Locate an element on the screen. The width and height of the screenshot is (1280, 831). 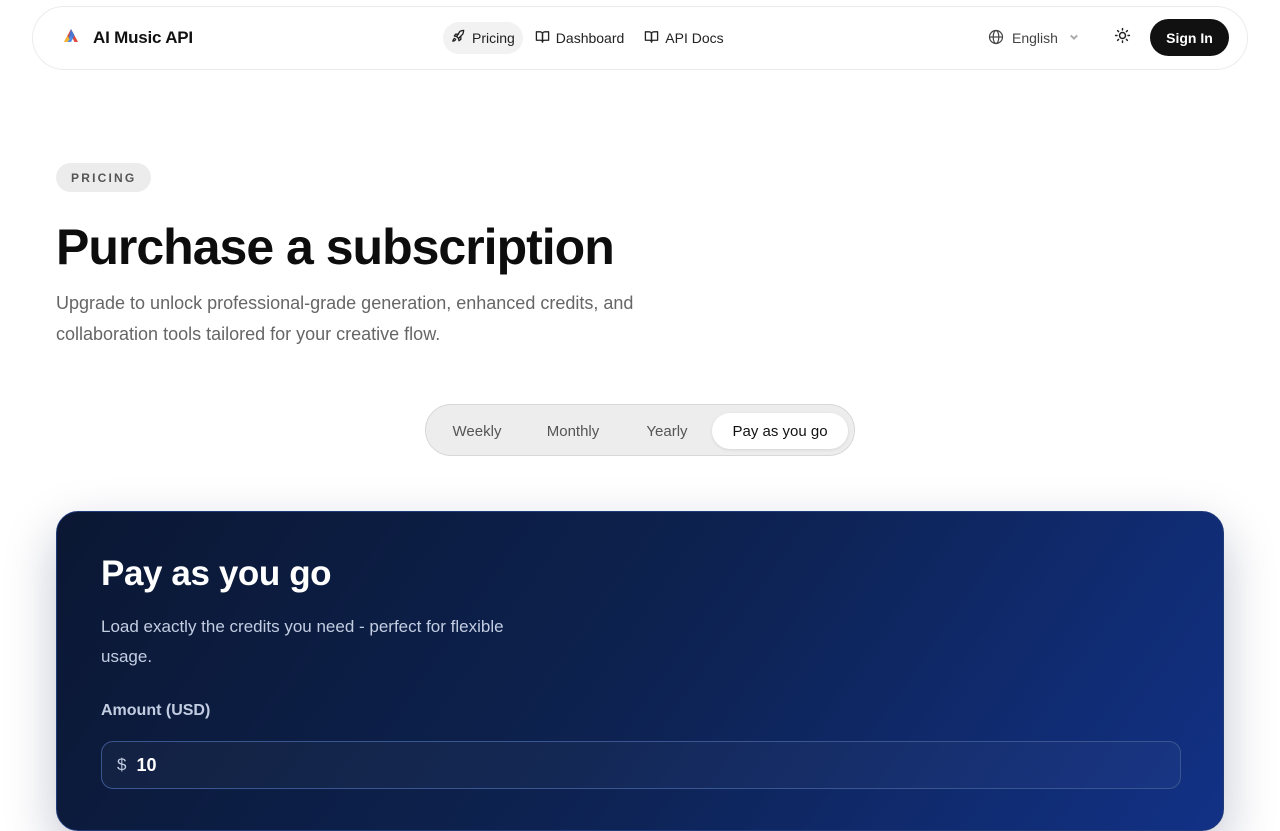
language-label: English is located at coordinates (1035, 38).